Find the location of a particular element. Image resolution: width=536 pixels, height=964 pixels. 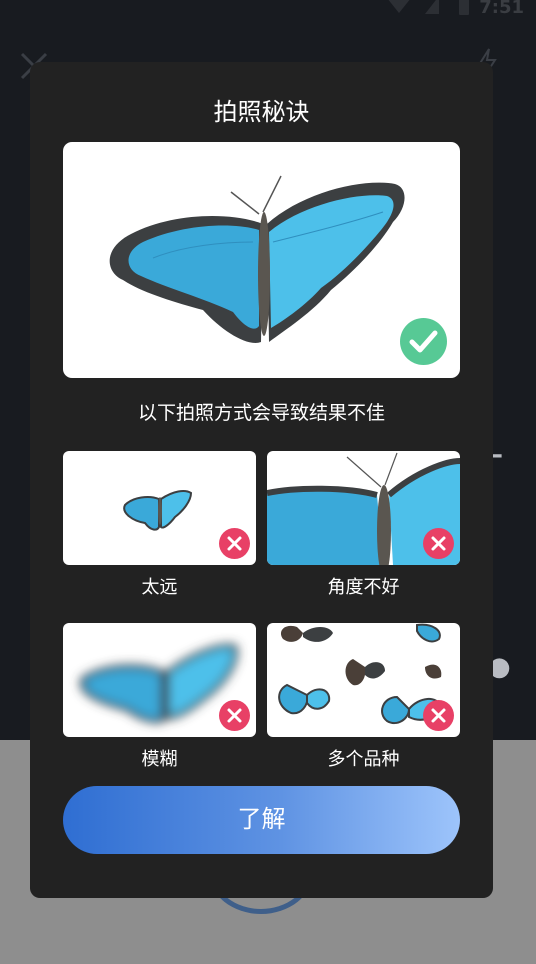

example-multiple-species is located at coordinates (363, 680).